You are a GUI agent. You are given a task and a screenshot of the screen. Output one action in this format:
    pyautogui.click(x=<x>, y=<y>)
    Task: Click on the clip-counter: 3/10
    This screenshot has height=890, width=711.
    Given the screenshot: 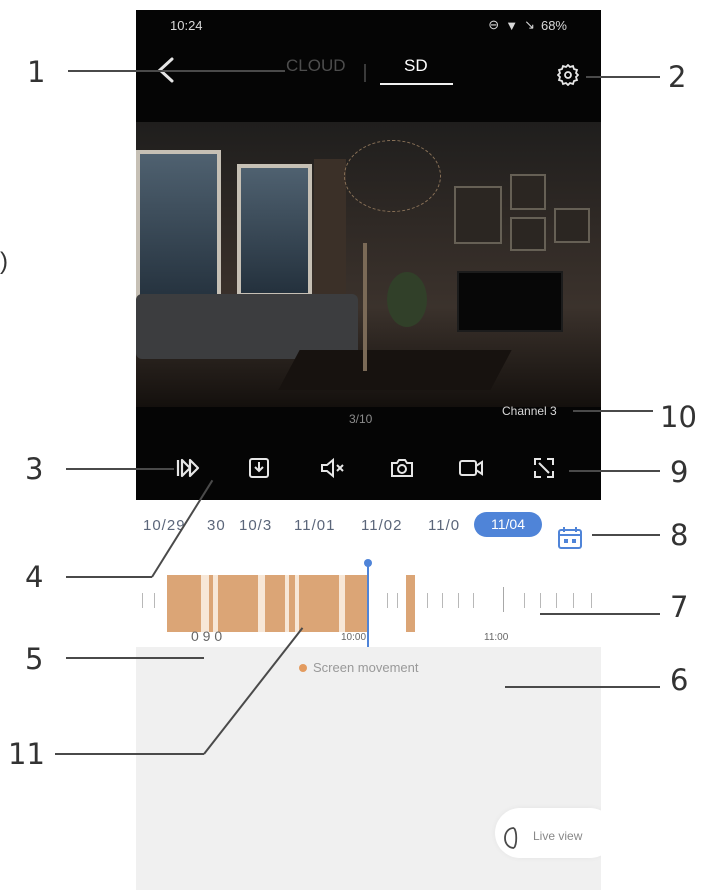 What is the action you would take?
    pyautogui.click(x=361, y=419)
    